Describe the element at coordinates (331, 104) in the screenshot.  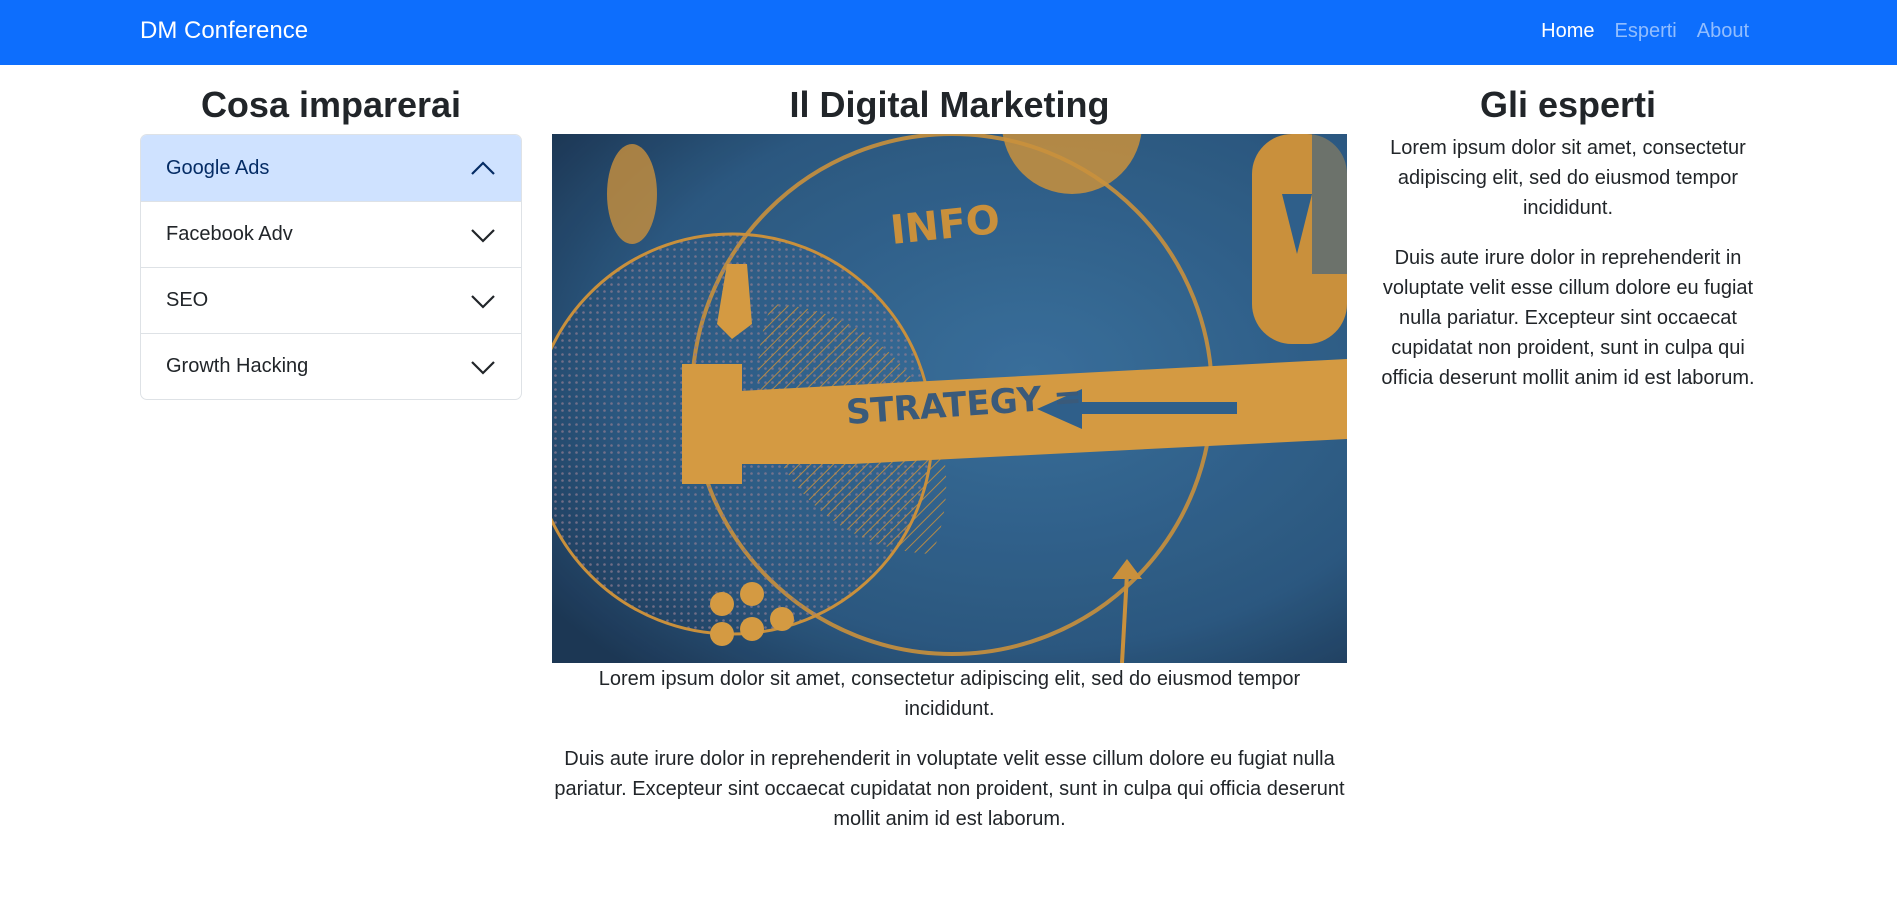
I see `section-title-cosa-imparerai: Cosa imparerai` at that location.